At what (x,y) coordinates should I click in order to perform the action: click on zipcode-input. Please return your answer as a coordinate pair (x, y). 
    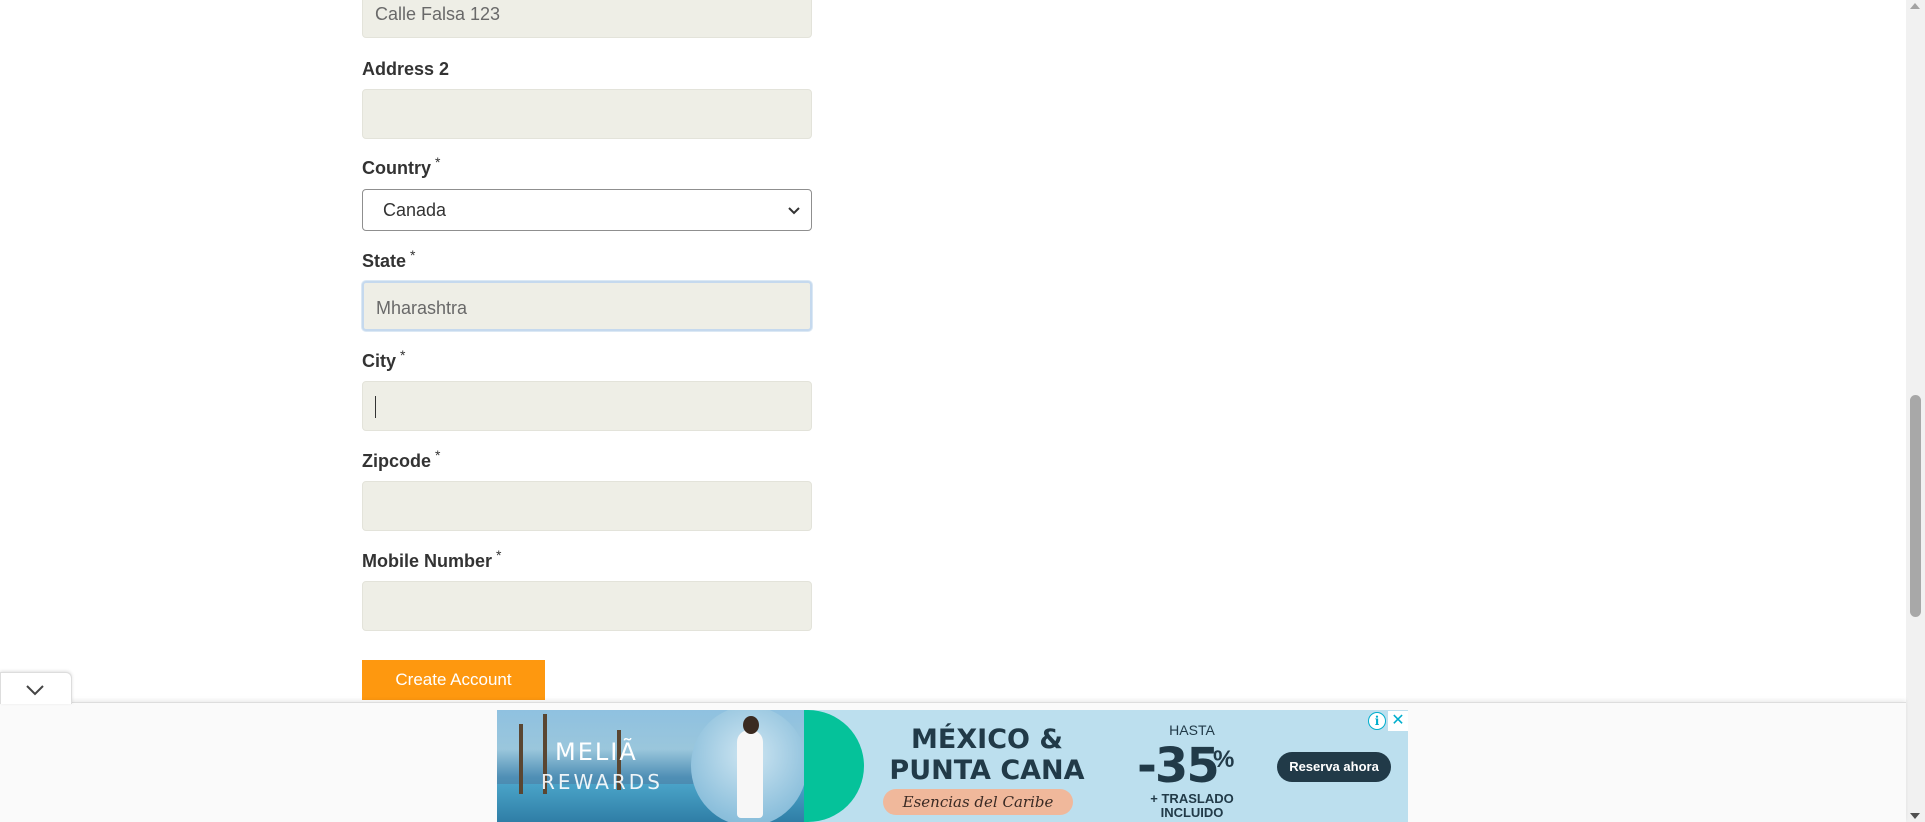
    Looking at the image, I should click on (587, 506).